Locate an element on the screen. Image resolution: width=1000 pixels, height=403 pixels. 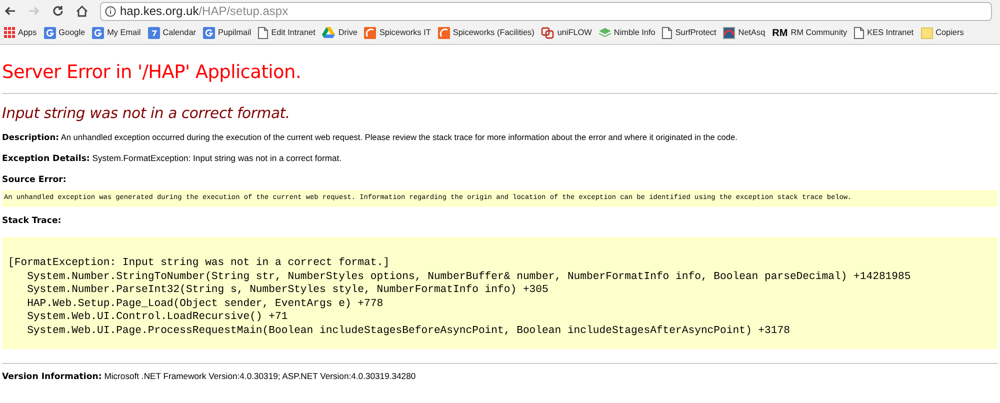
bookmark-link: Spiceworks IT is located at coordinates (397, 33).